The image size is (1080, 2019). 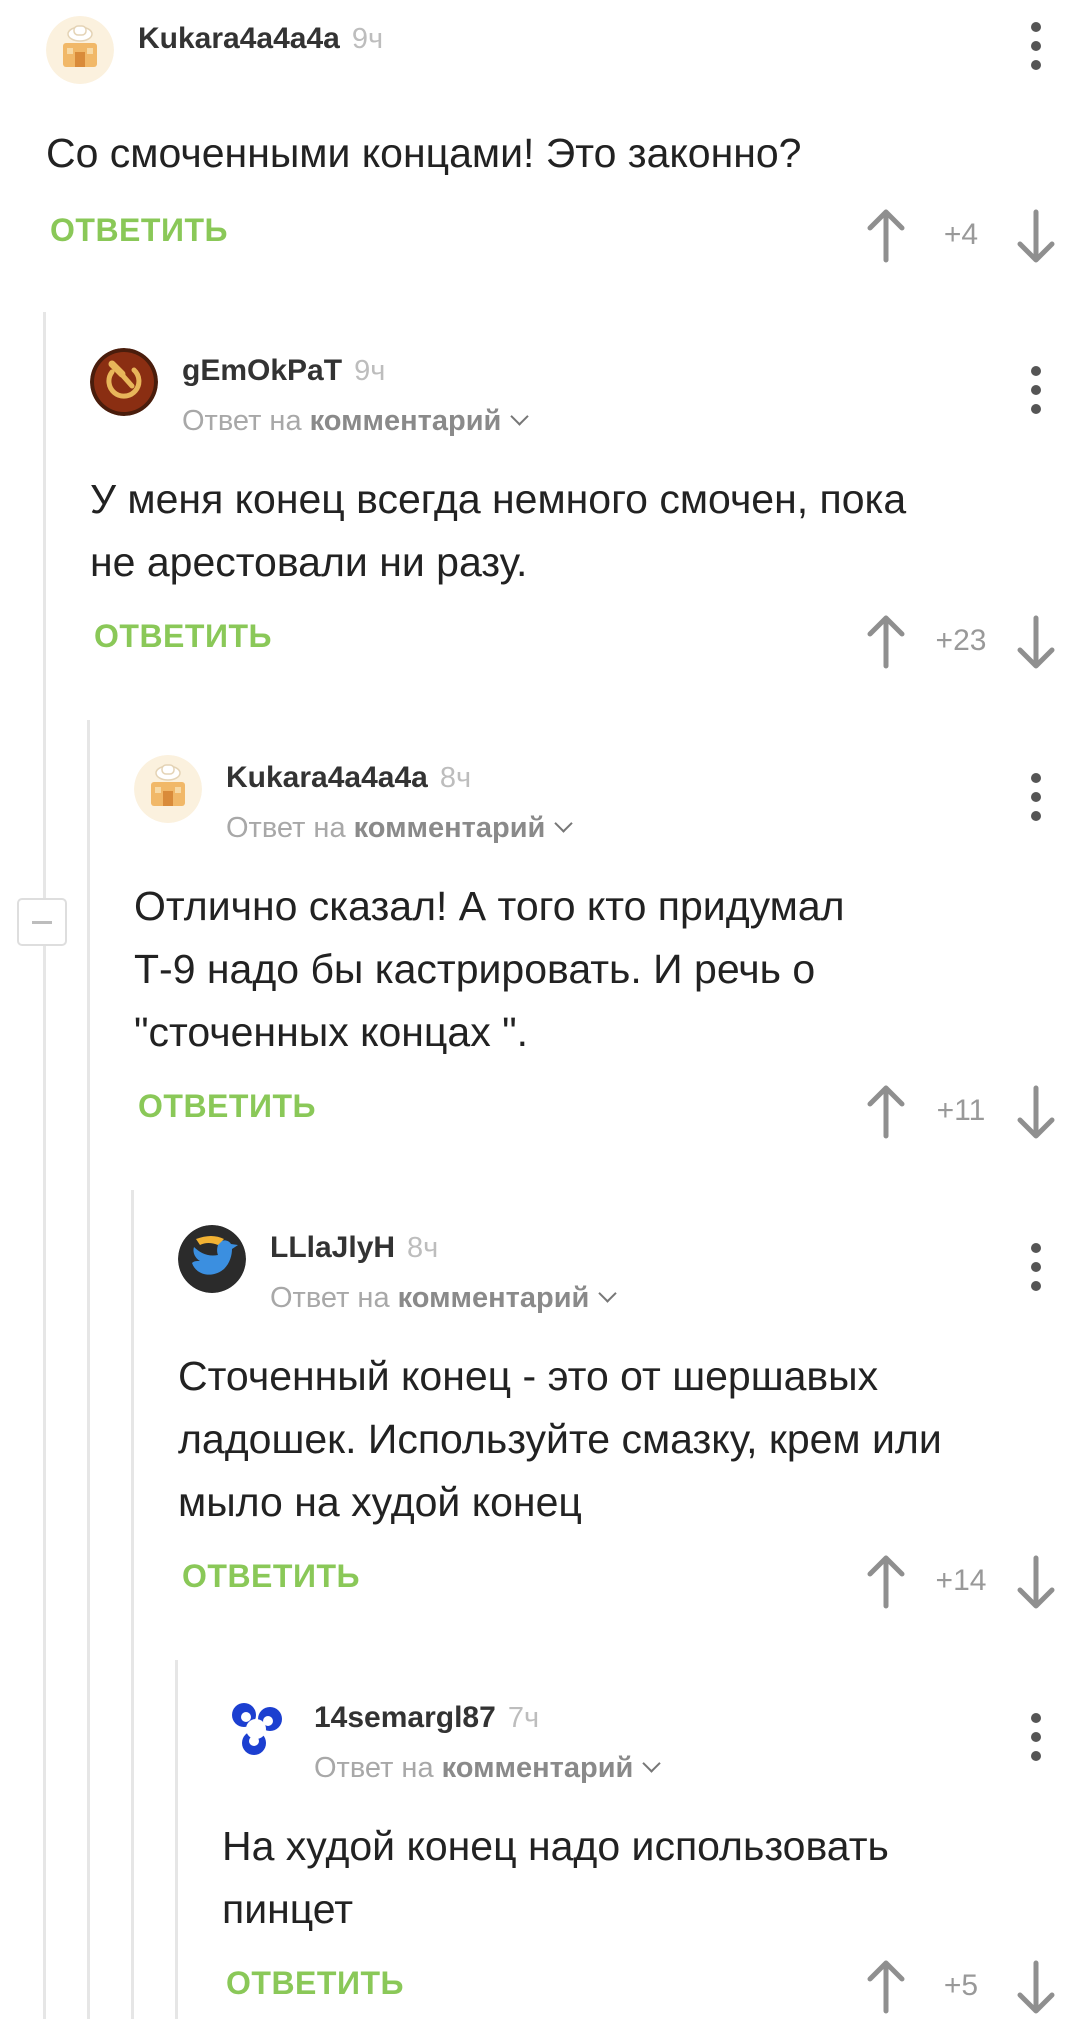 What do you see at coordinates (961, 234) in the screenshot?
I see `comment-score: +4` at bounding box center [961, 234].